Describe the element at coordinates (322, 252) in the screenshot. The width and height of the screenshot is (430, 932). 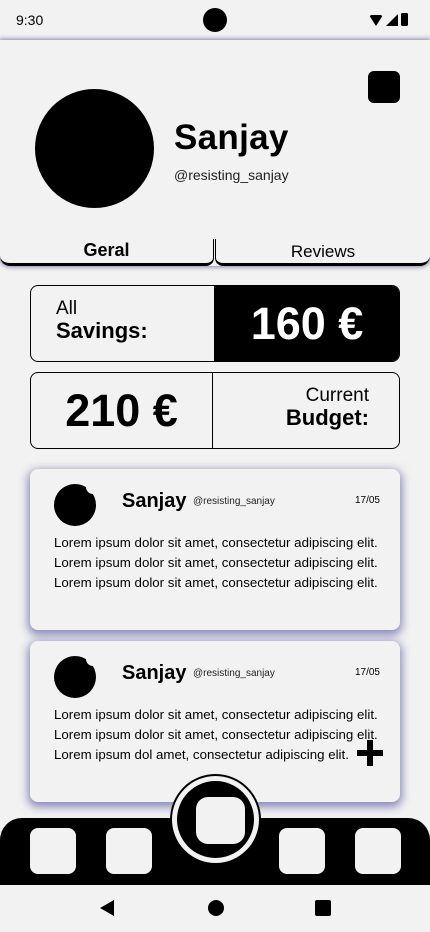
I see `tab-reviews: Reviews` at that location.